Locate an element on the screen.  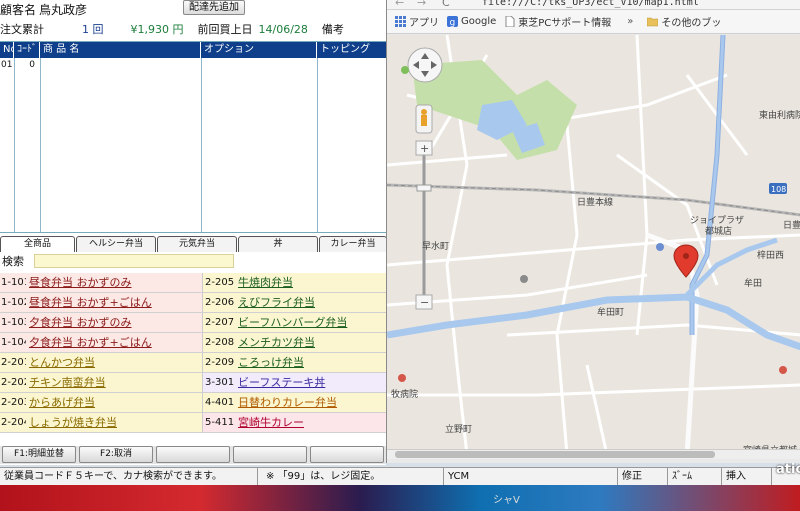
apps-grid-icon is located at coordinates (400, 21).